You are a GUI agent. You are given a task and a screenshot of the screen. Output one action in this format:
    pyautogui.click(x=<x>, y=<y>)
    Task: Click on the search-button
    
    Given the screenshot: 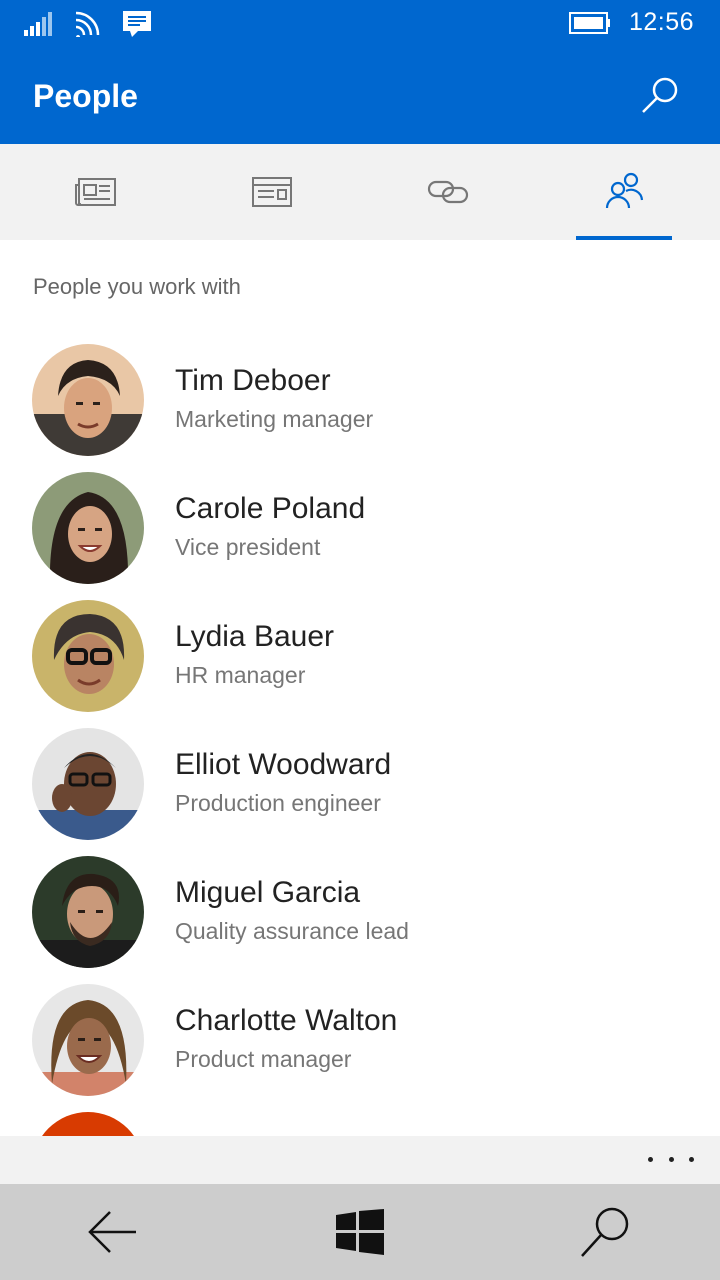 What is the action you would take?
    pyautogui.click(x=606, y=1232)
    